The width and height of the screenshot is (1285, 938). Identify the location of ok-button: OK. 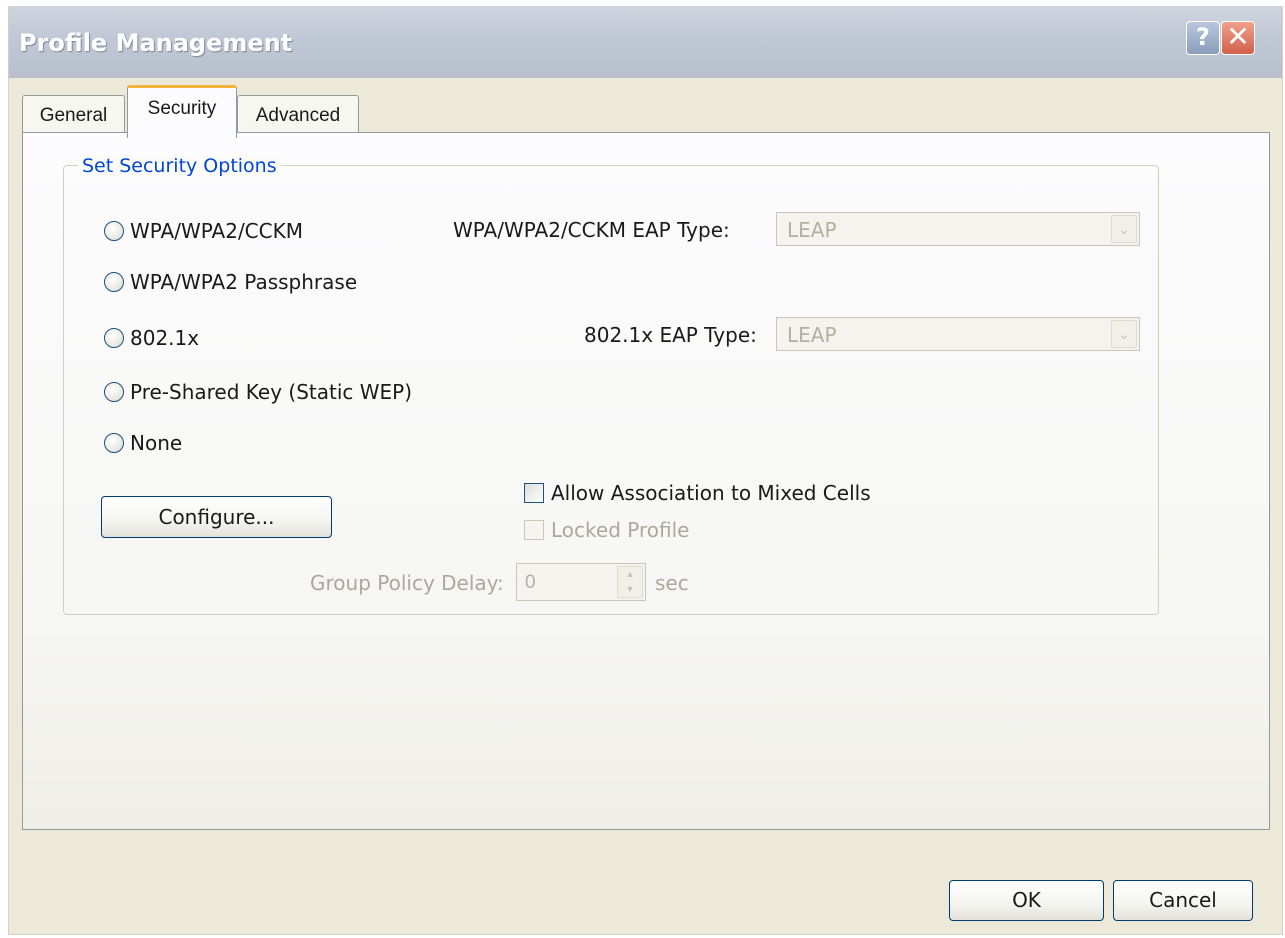
(1026, 900).